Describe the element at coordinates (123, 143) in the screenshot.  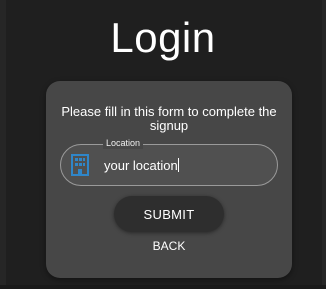
I see `location-field-label: Location` at that location.